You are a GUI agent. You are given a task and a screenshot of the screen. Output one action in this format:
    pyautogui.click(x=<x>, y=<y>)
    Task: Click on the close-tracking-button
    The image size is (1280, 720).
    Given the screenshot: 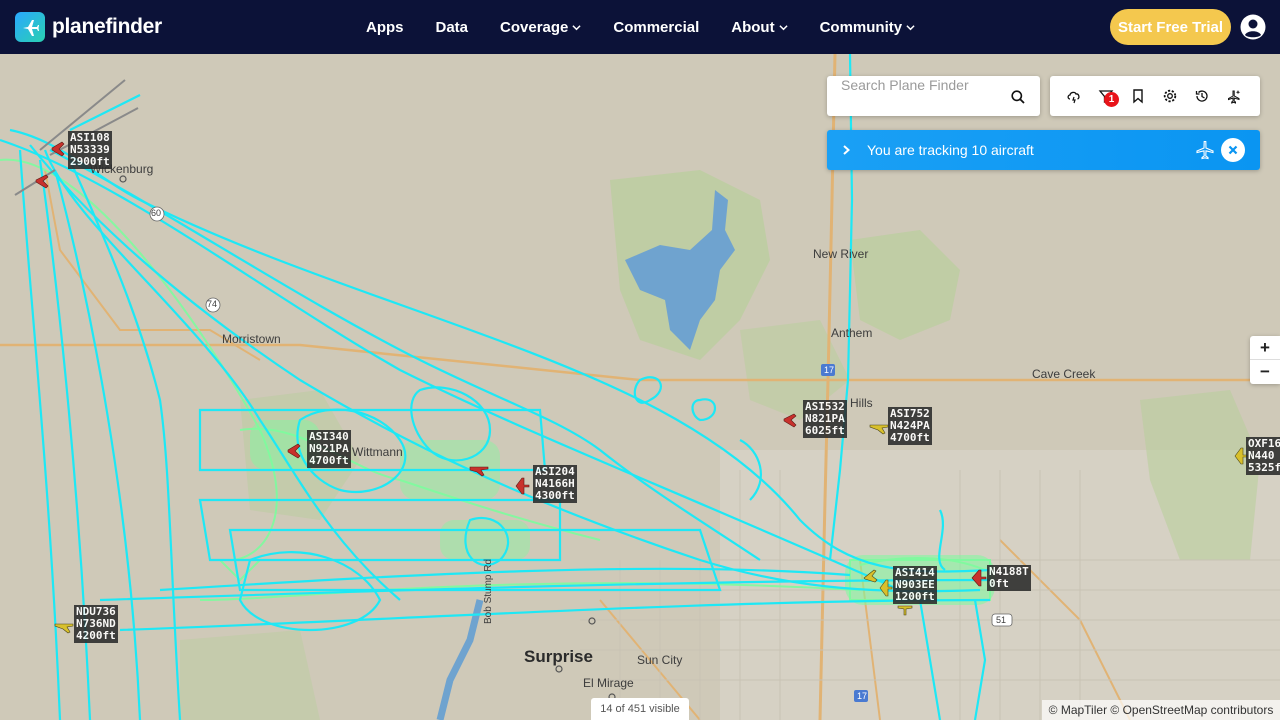 What is the action you would take?
    pyautogui.click(x=1233, y=150)
    